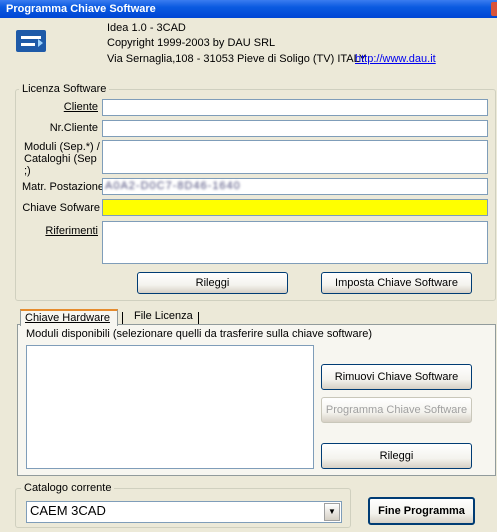 The width and height of the screenshot is (497, 532). What do you see at coordinates (396, 456) in the screenshot?
I see `rileggi-hardware-button: Rileggi` at bounding box center [396, 456].